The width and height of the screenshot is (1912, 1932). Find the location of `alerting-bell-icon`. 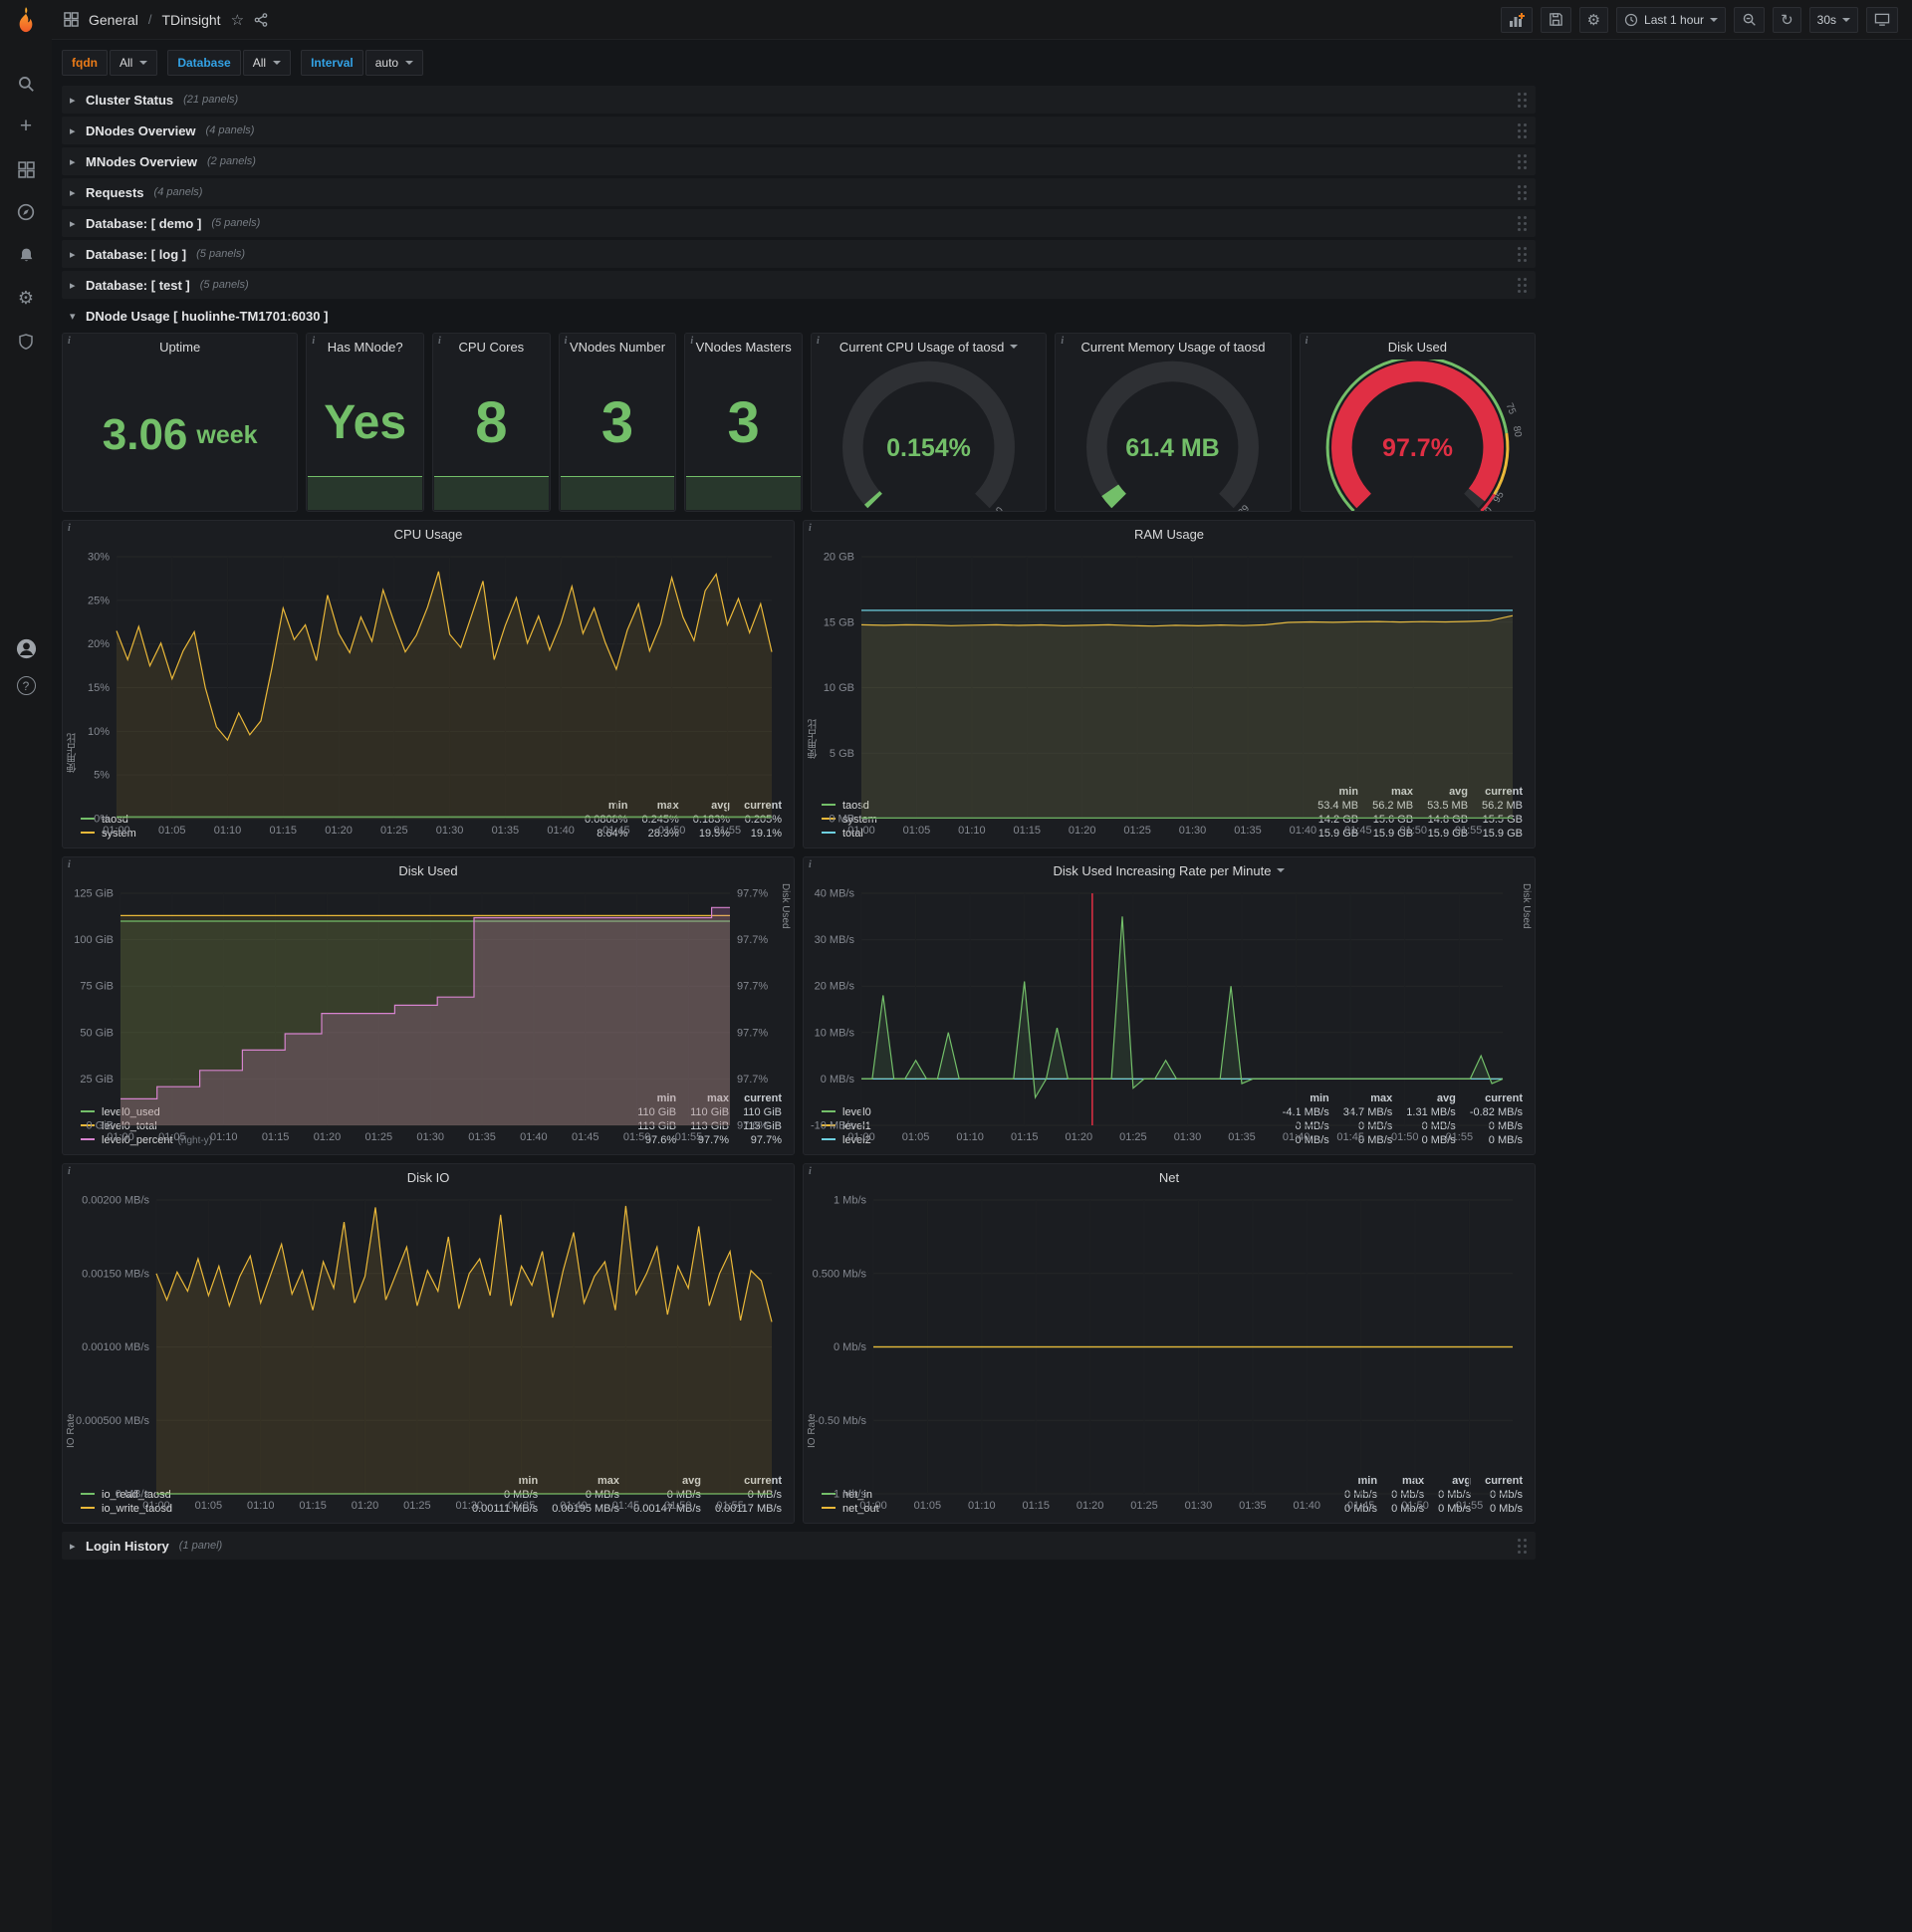

alerting-bell-icon is located at coordinates (26, 255).